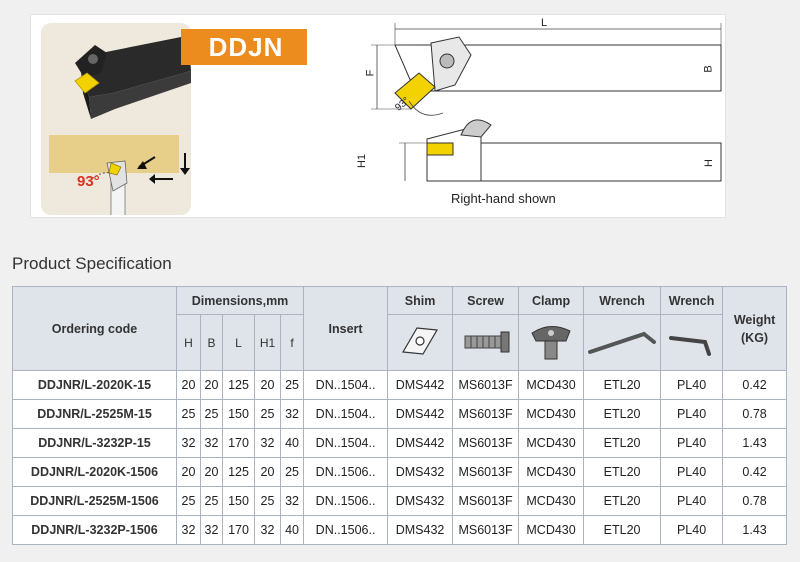 The image size is (800, 562). What do you see at coordinates (708, 163) in the screenshot?
I see `dim-label-H: H` at bounding box center [708, 163].